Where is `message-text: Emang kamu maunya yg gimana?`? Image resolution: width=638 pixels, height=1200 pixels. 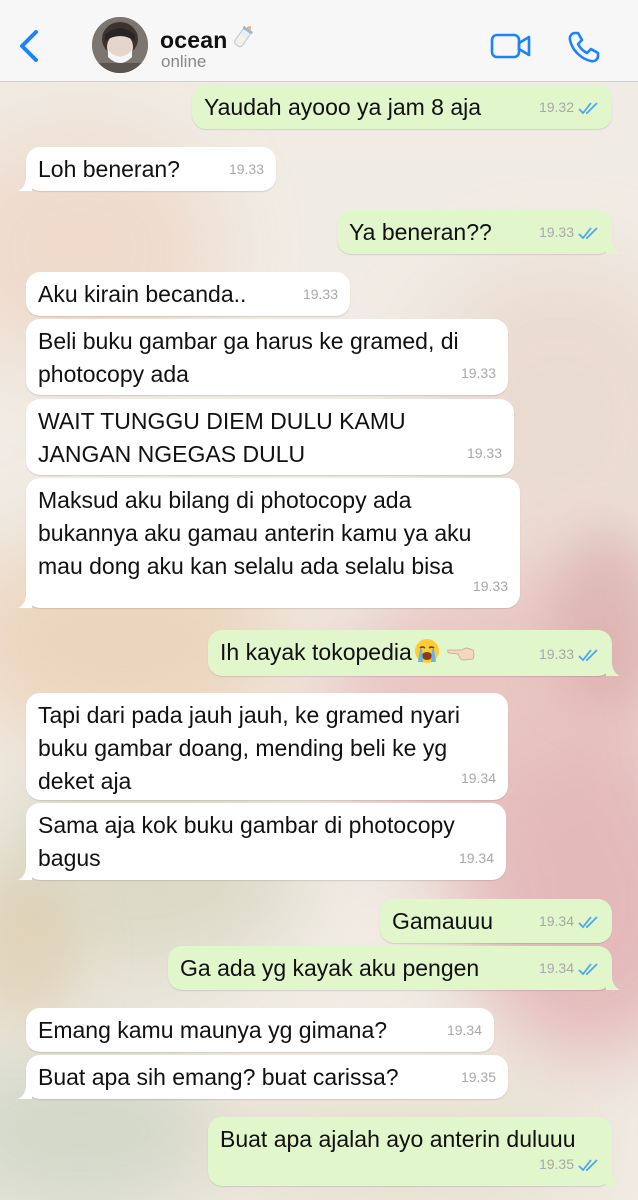
message-text: Emang kamu maunya yg gimana? is located at coordinates (213, 1030).